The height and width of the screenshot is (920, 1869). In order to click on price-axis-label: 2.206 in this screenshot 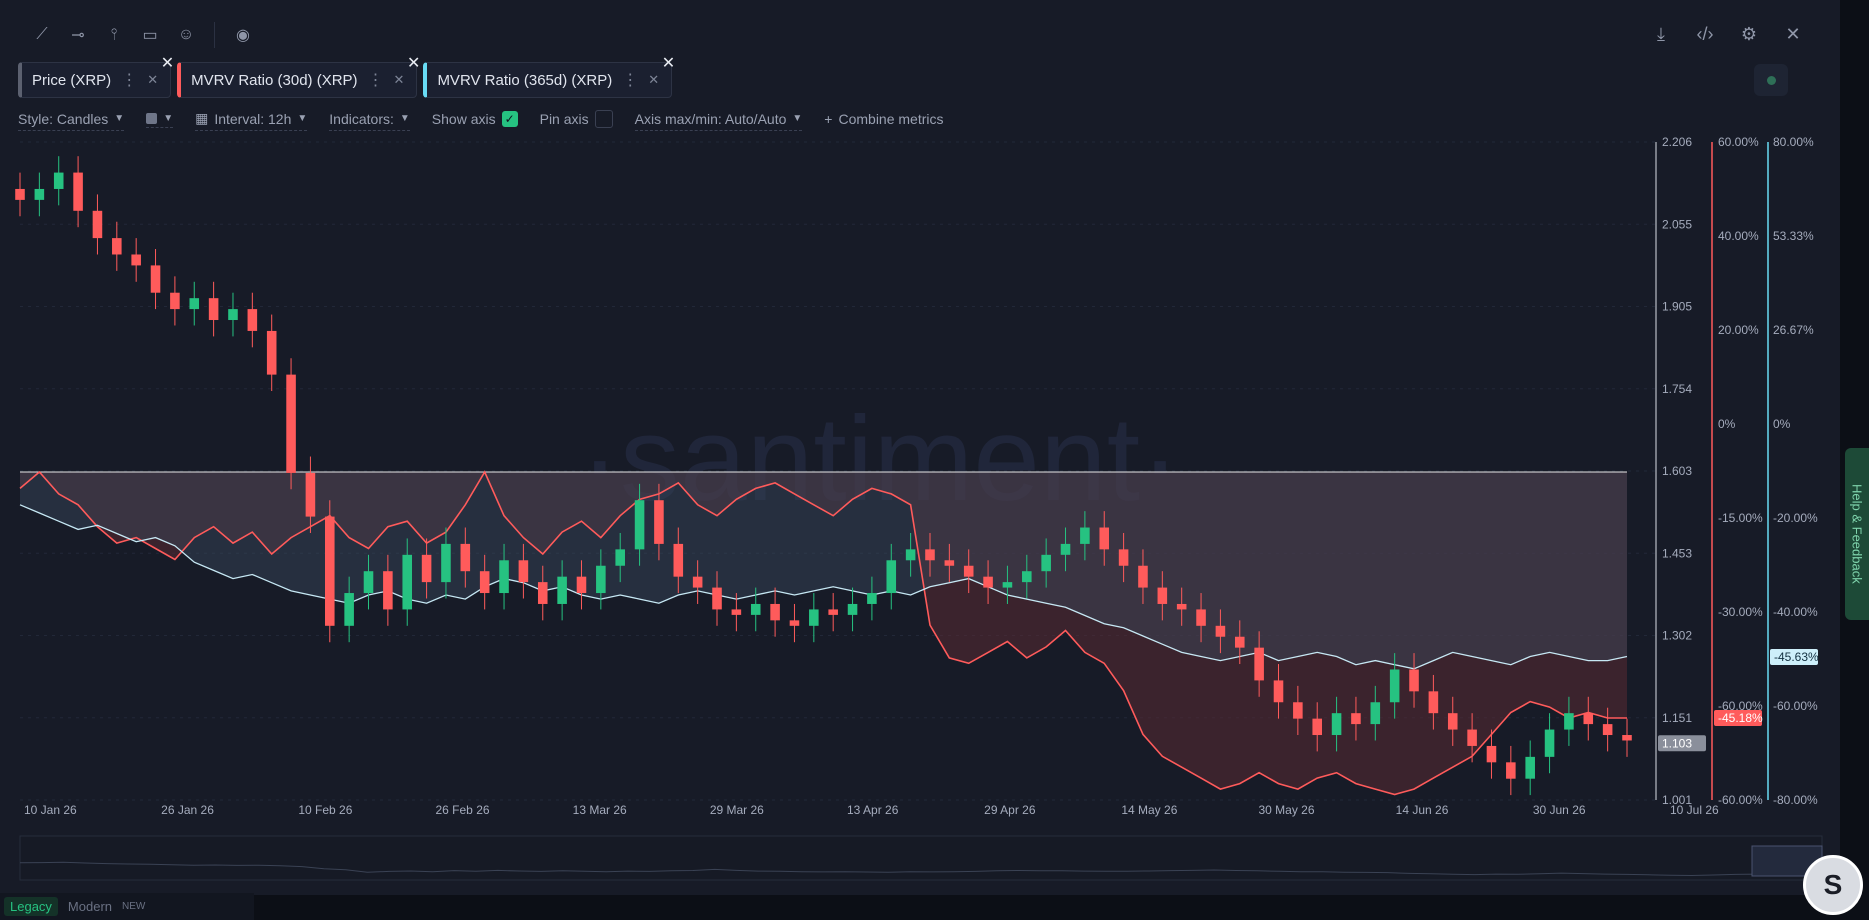, I will do `click(1677, 142)`.